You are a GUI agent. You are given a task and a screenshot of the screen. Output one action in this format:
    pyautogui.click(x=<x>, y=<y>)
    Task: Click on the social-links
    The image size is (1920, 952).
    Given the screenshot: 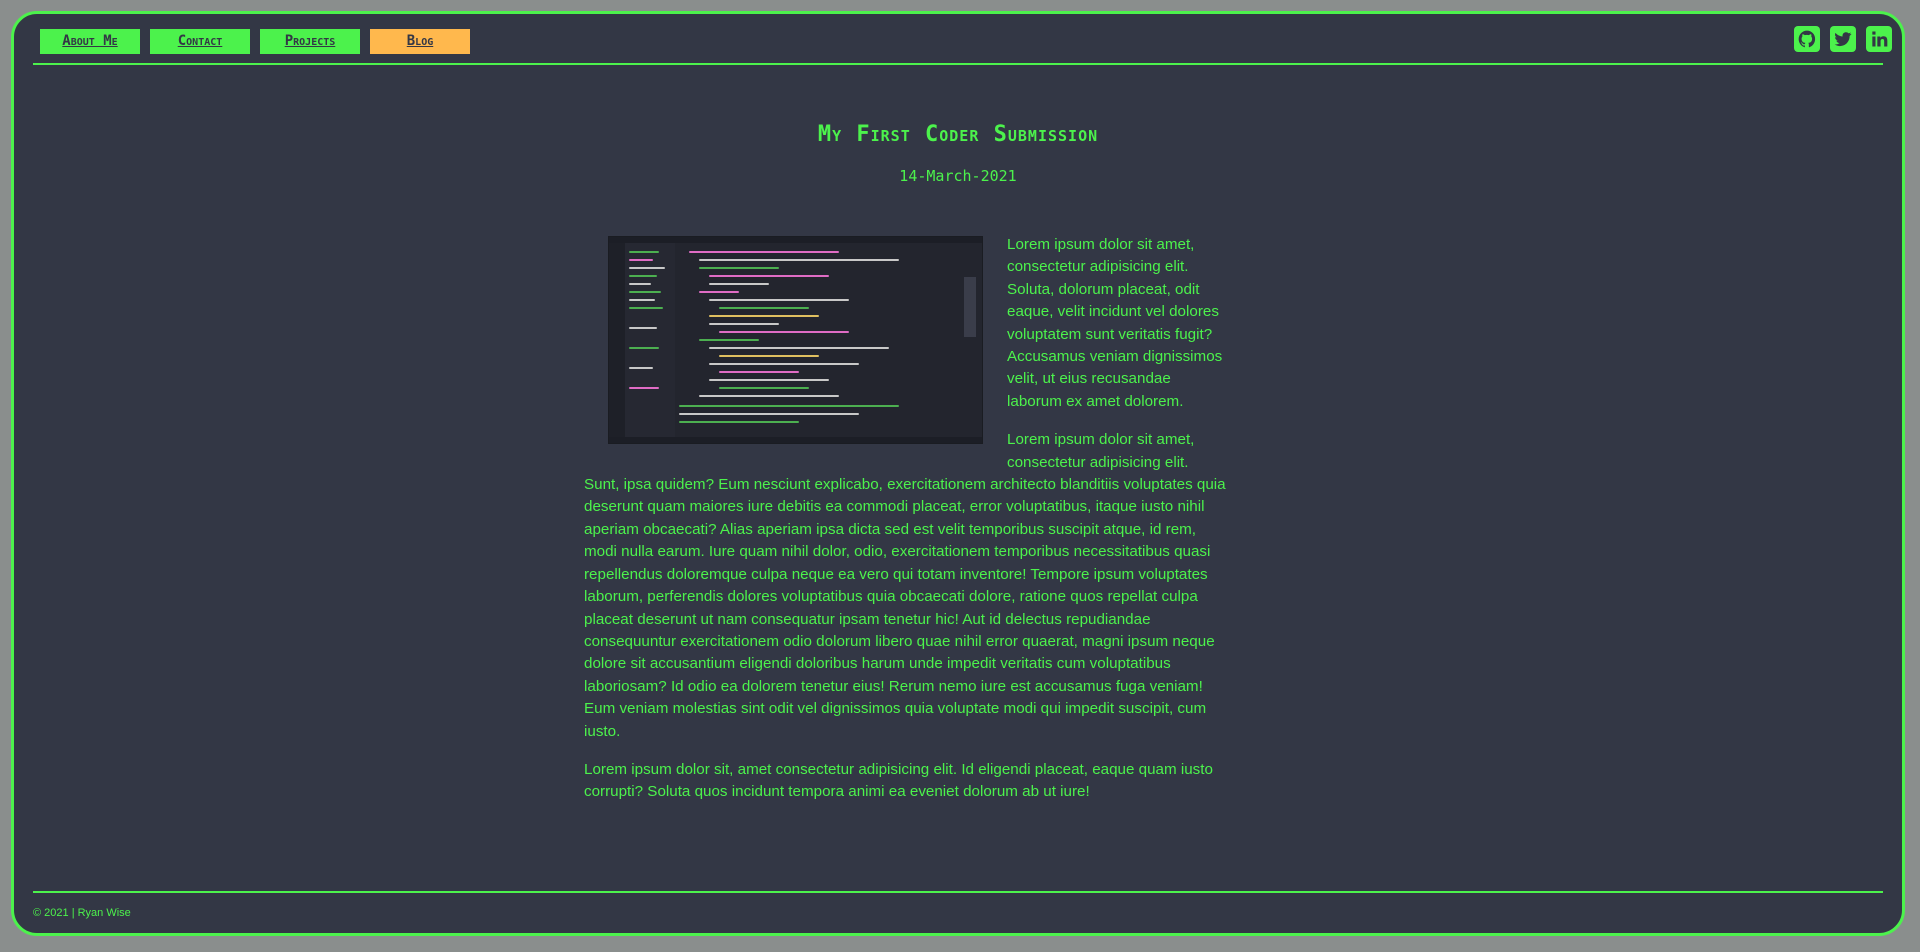 What is the action you would take?
    pyautogui.click(x=1843, y=39)
    